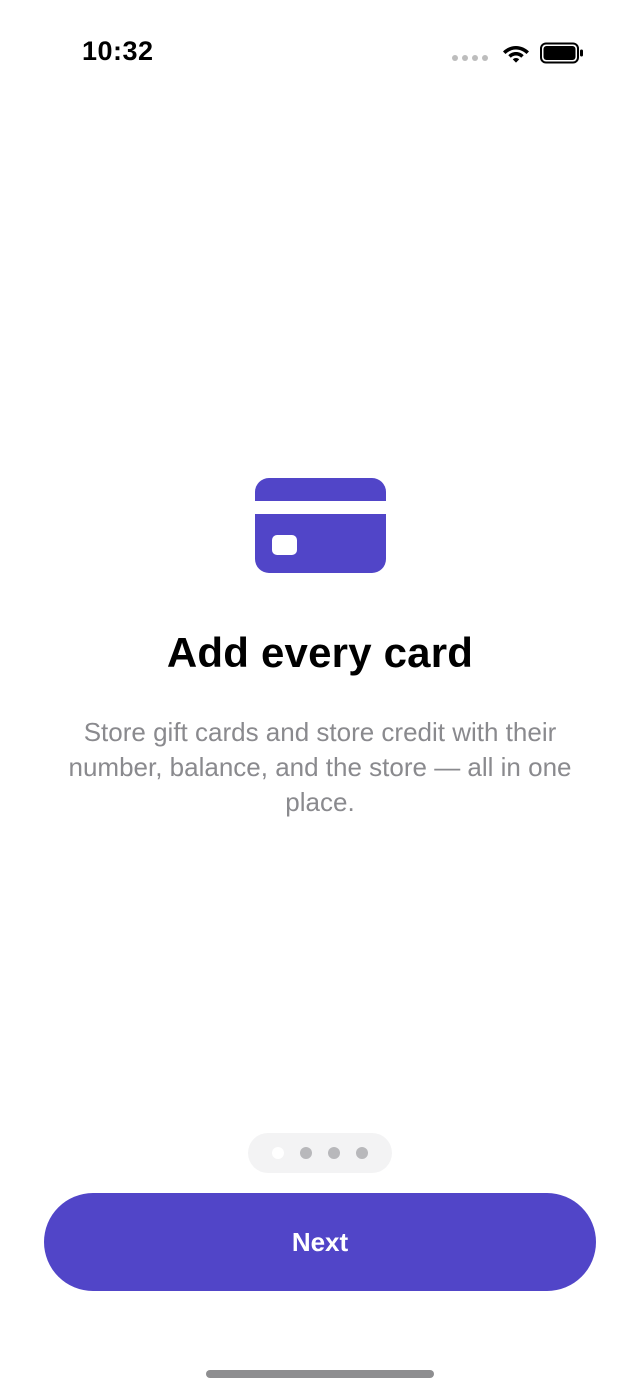 The image size is (640, 1391). What do you see at coordinates (561, 53) in the screenshot?
I see `battery-icon` at bounding box center [561, 53].